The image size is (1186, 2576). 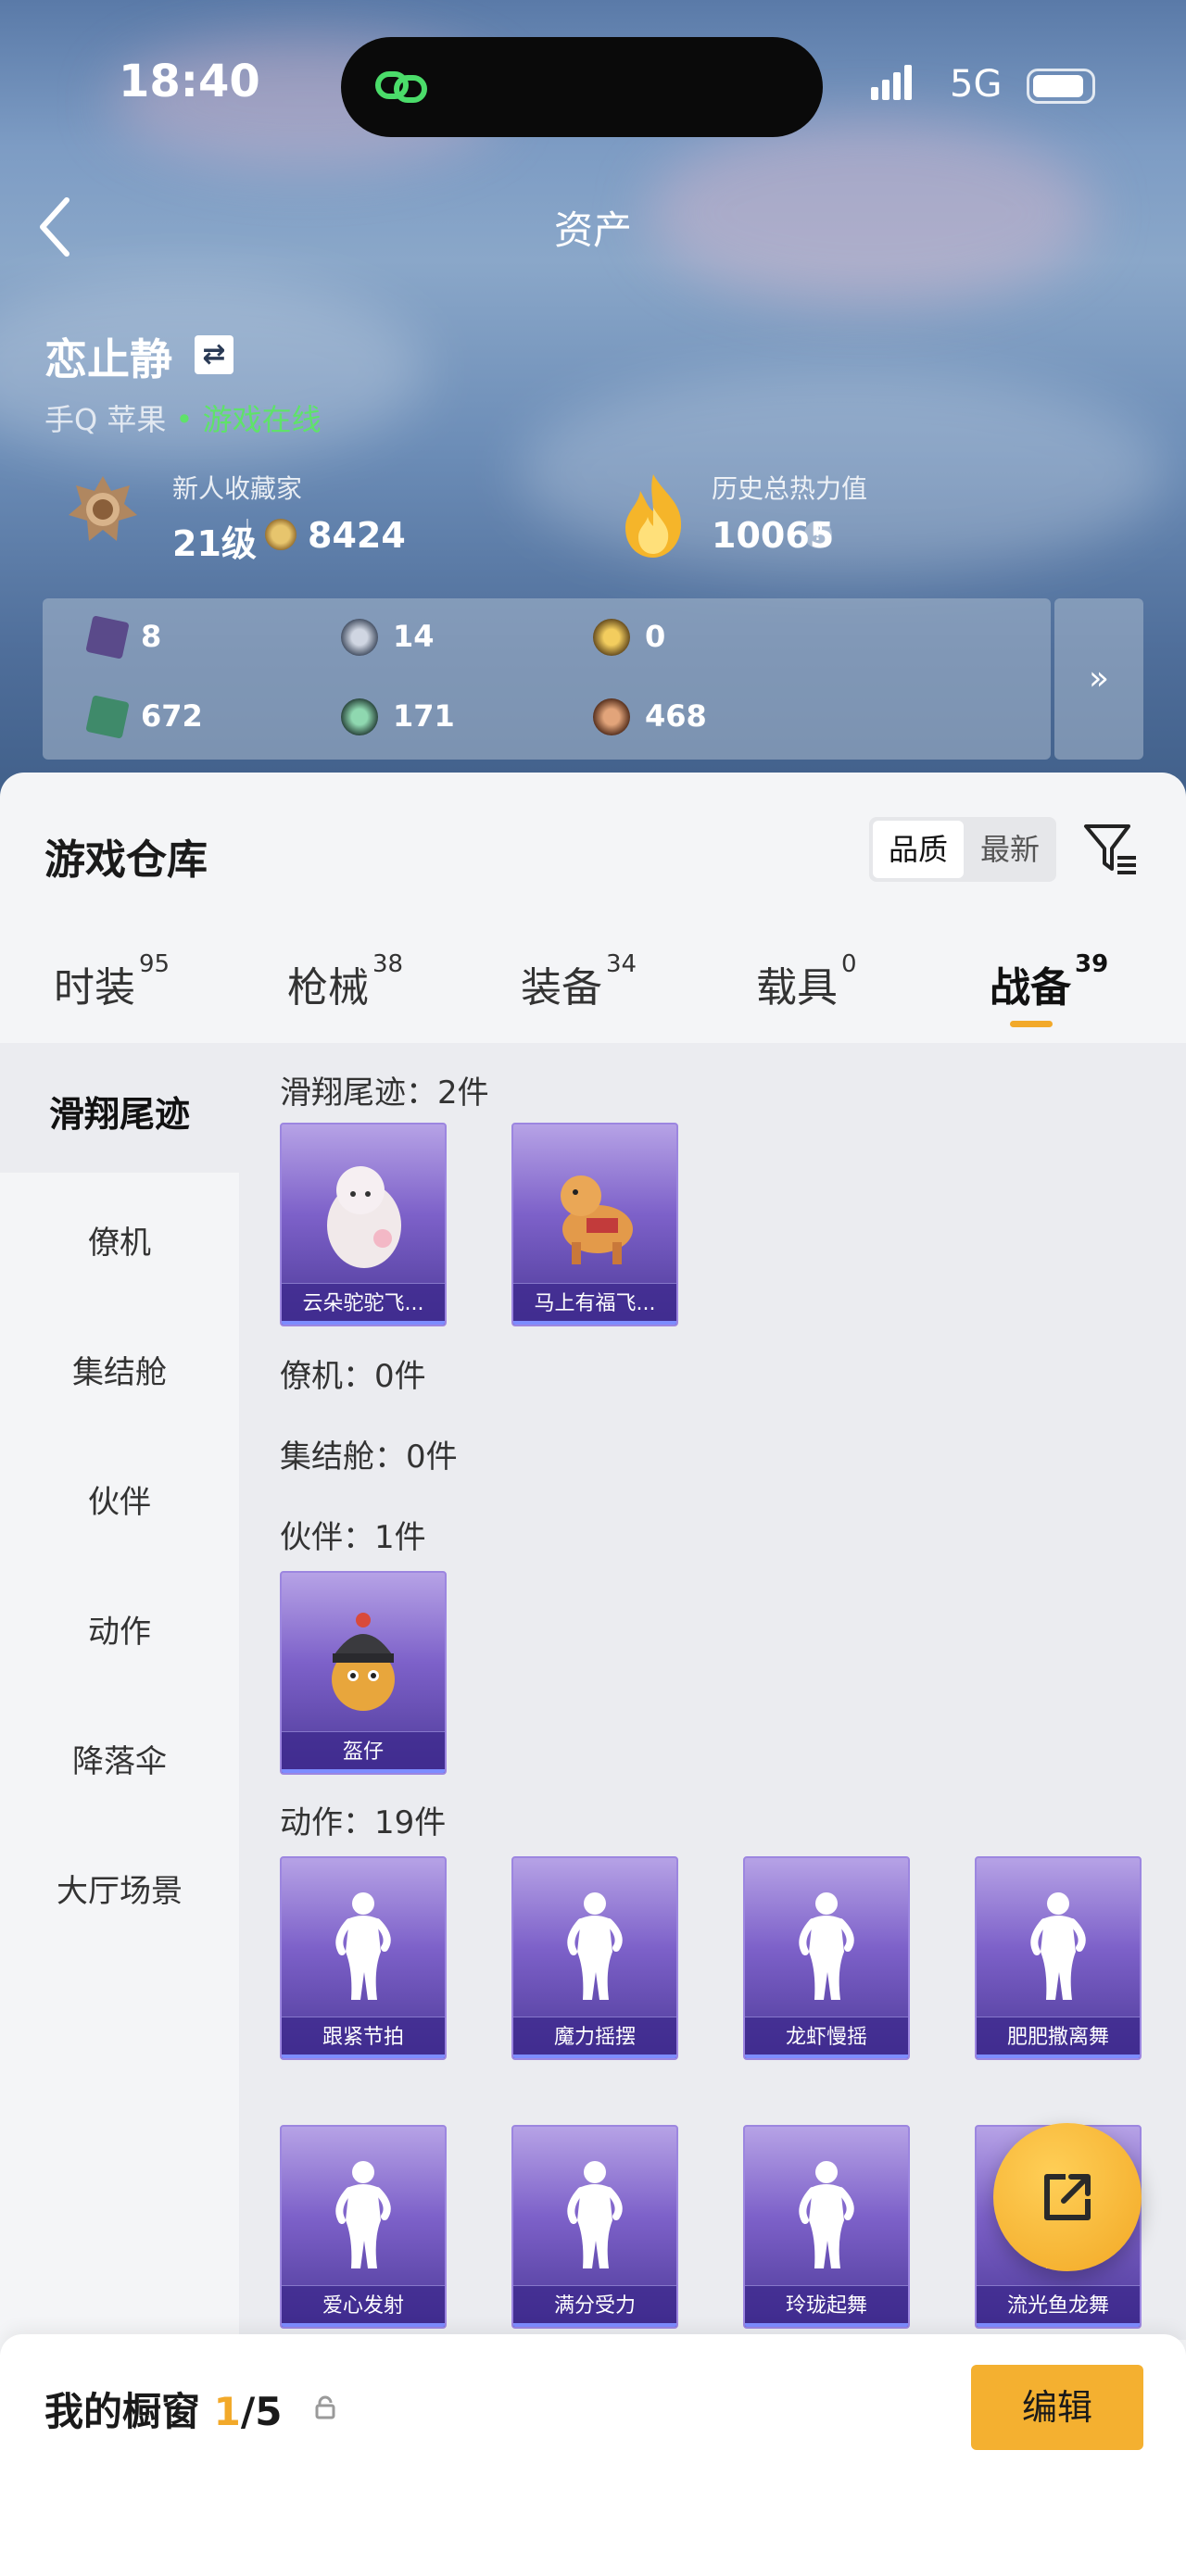 I want to click on status-time: 18:40, so click(x=189, y=81).